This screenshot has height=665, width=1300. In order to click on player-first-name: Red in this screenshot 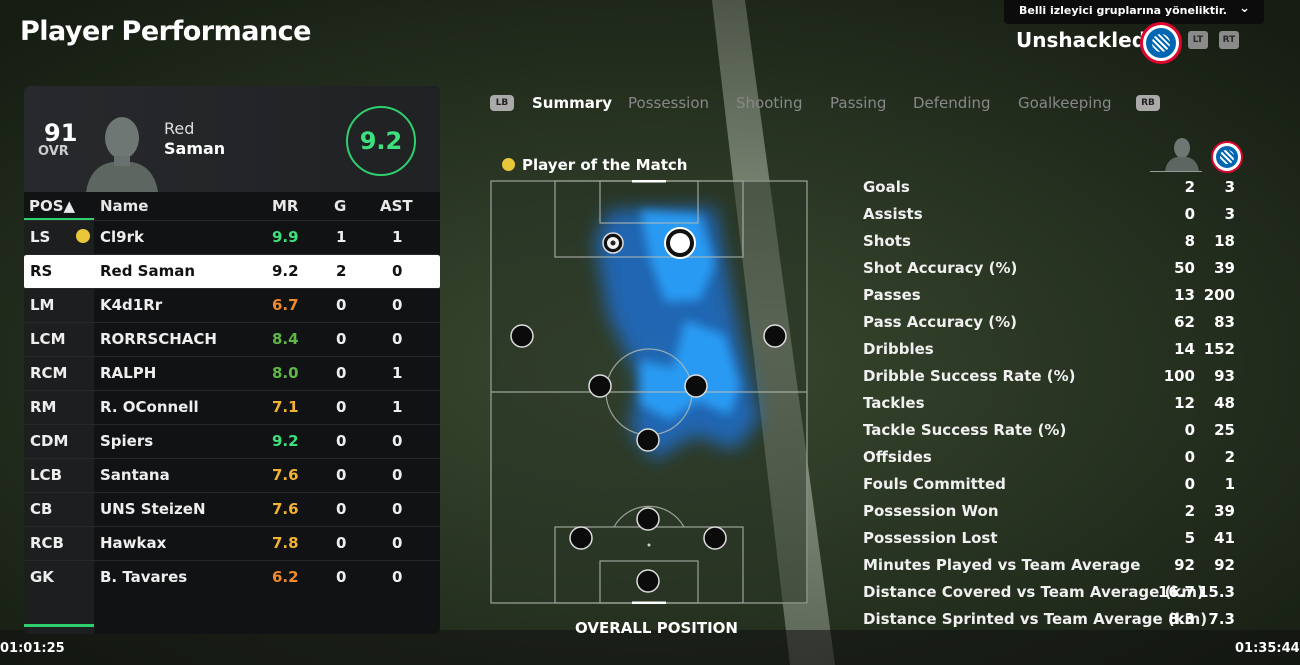, I will do `click(179, 128)`.